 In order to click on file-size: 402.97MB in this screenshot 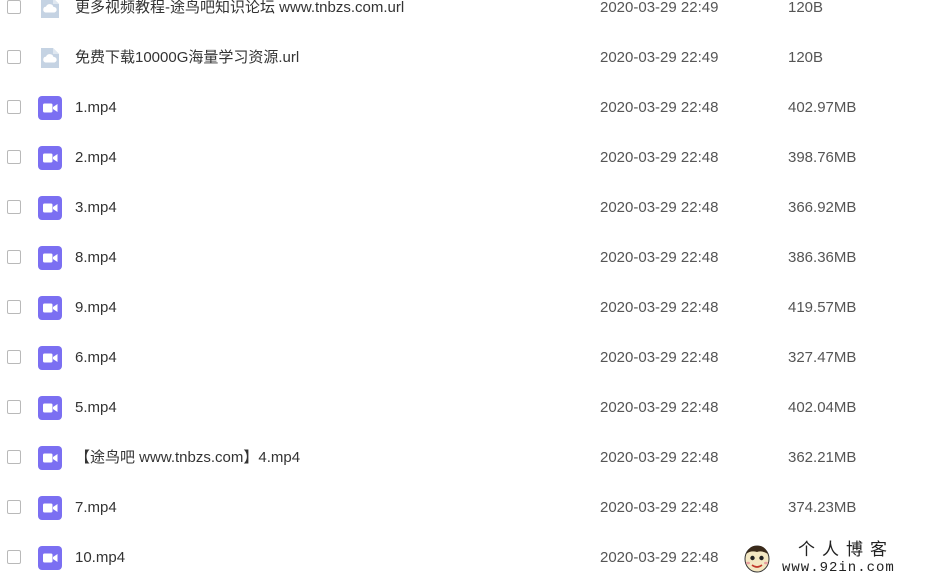, I will do `click(822, 107)`.